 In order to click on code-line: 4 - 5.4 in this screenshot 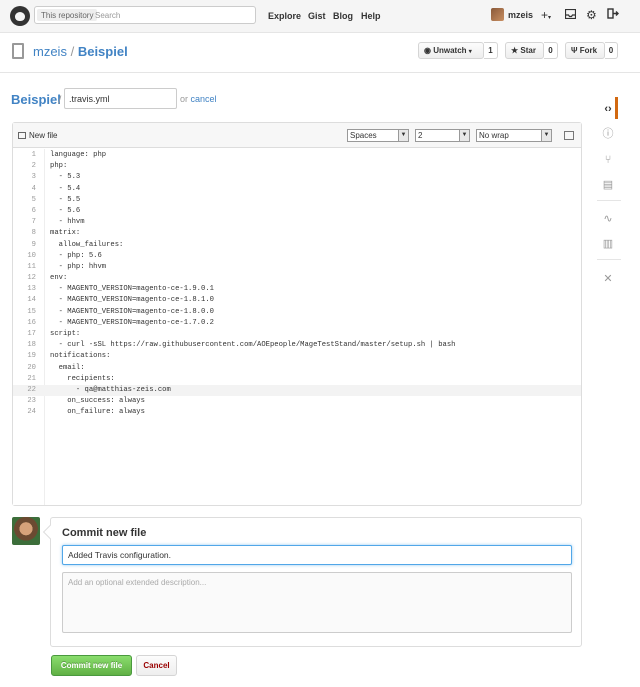, I will do `click(297, 189)`.